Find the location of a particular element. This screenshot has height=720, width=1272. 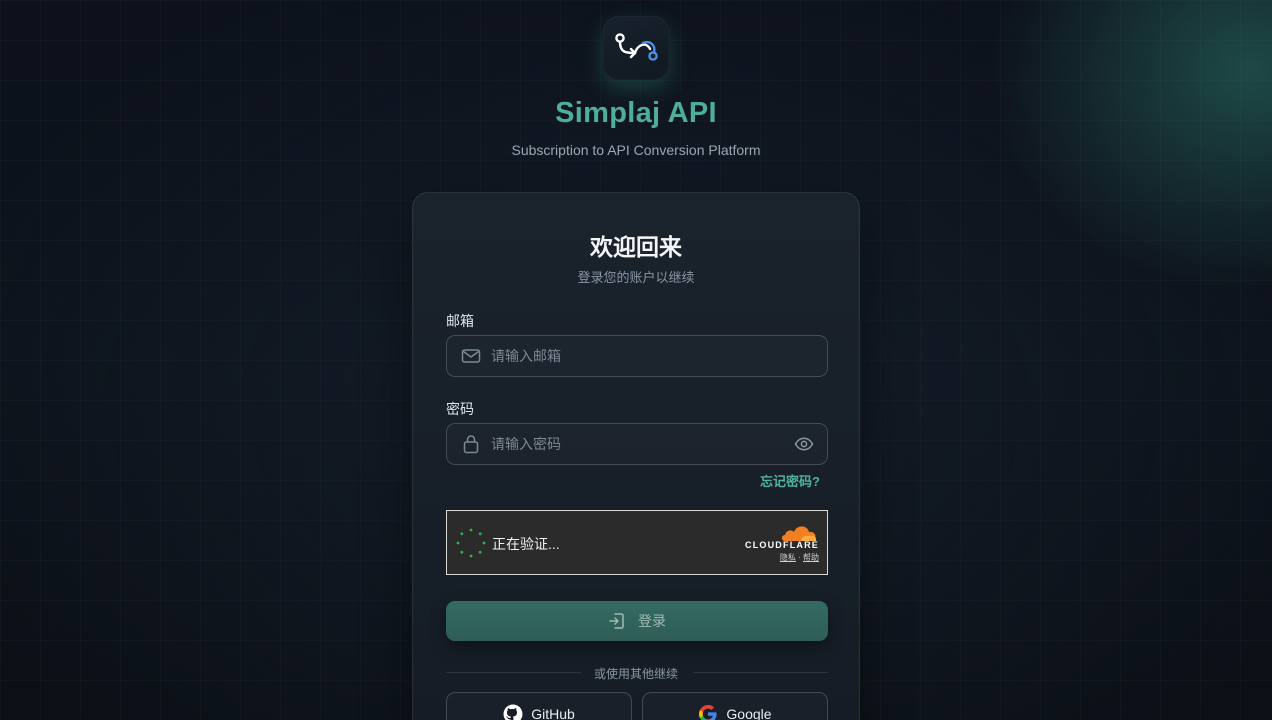

mail-icon is located at coordinates (471, 356).